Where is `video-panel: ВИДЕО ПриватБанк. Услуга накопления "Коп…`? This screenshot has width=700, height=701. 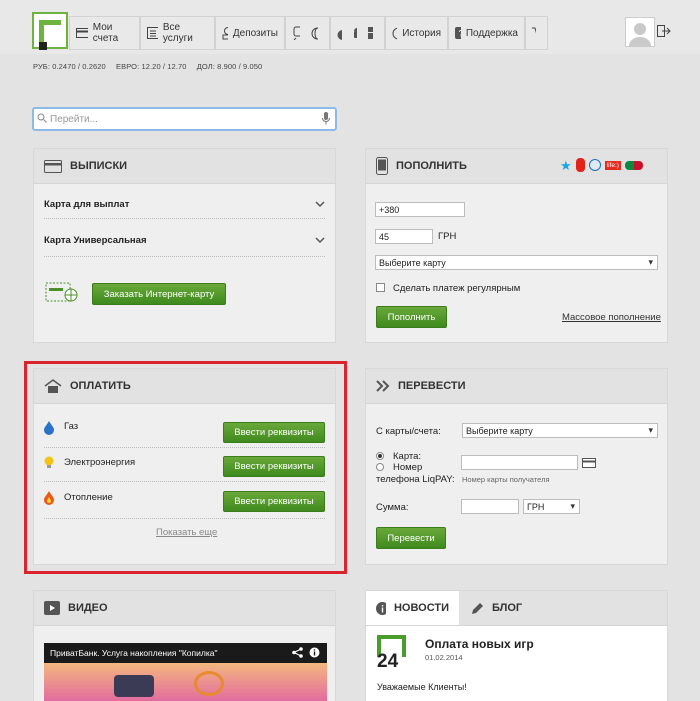 video-panel: ВИДЕО ПриватБанк. Услуга накопления "Коп… is located at coordinates (184, 645).